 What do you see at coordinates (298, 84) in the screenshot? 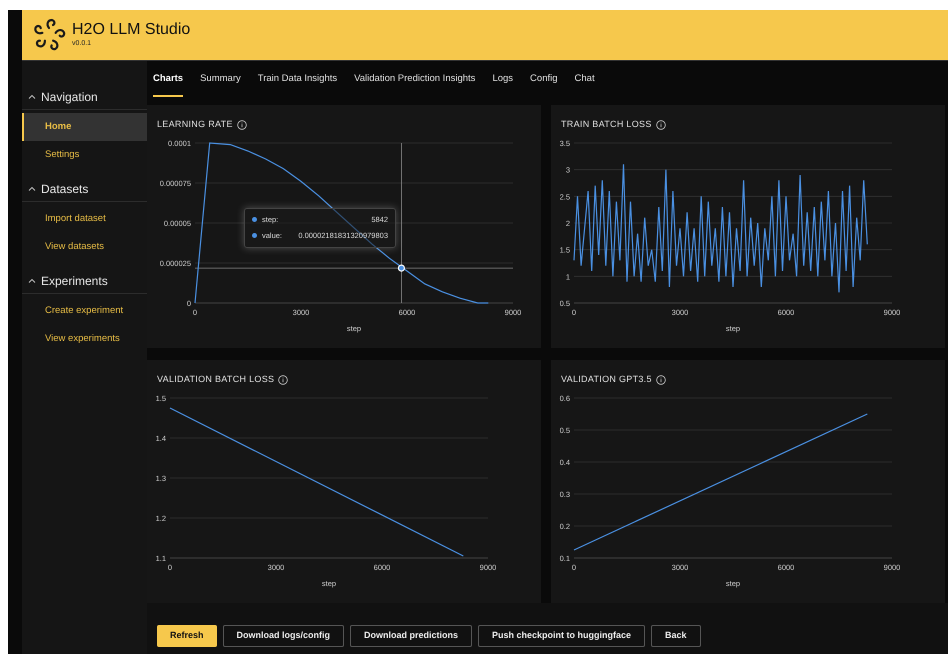
I see `tab: Train Data Insights` at bounding box center [298, 84].